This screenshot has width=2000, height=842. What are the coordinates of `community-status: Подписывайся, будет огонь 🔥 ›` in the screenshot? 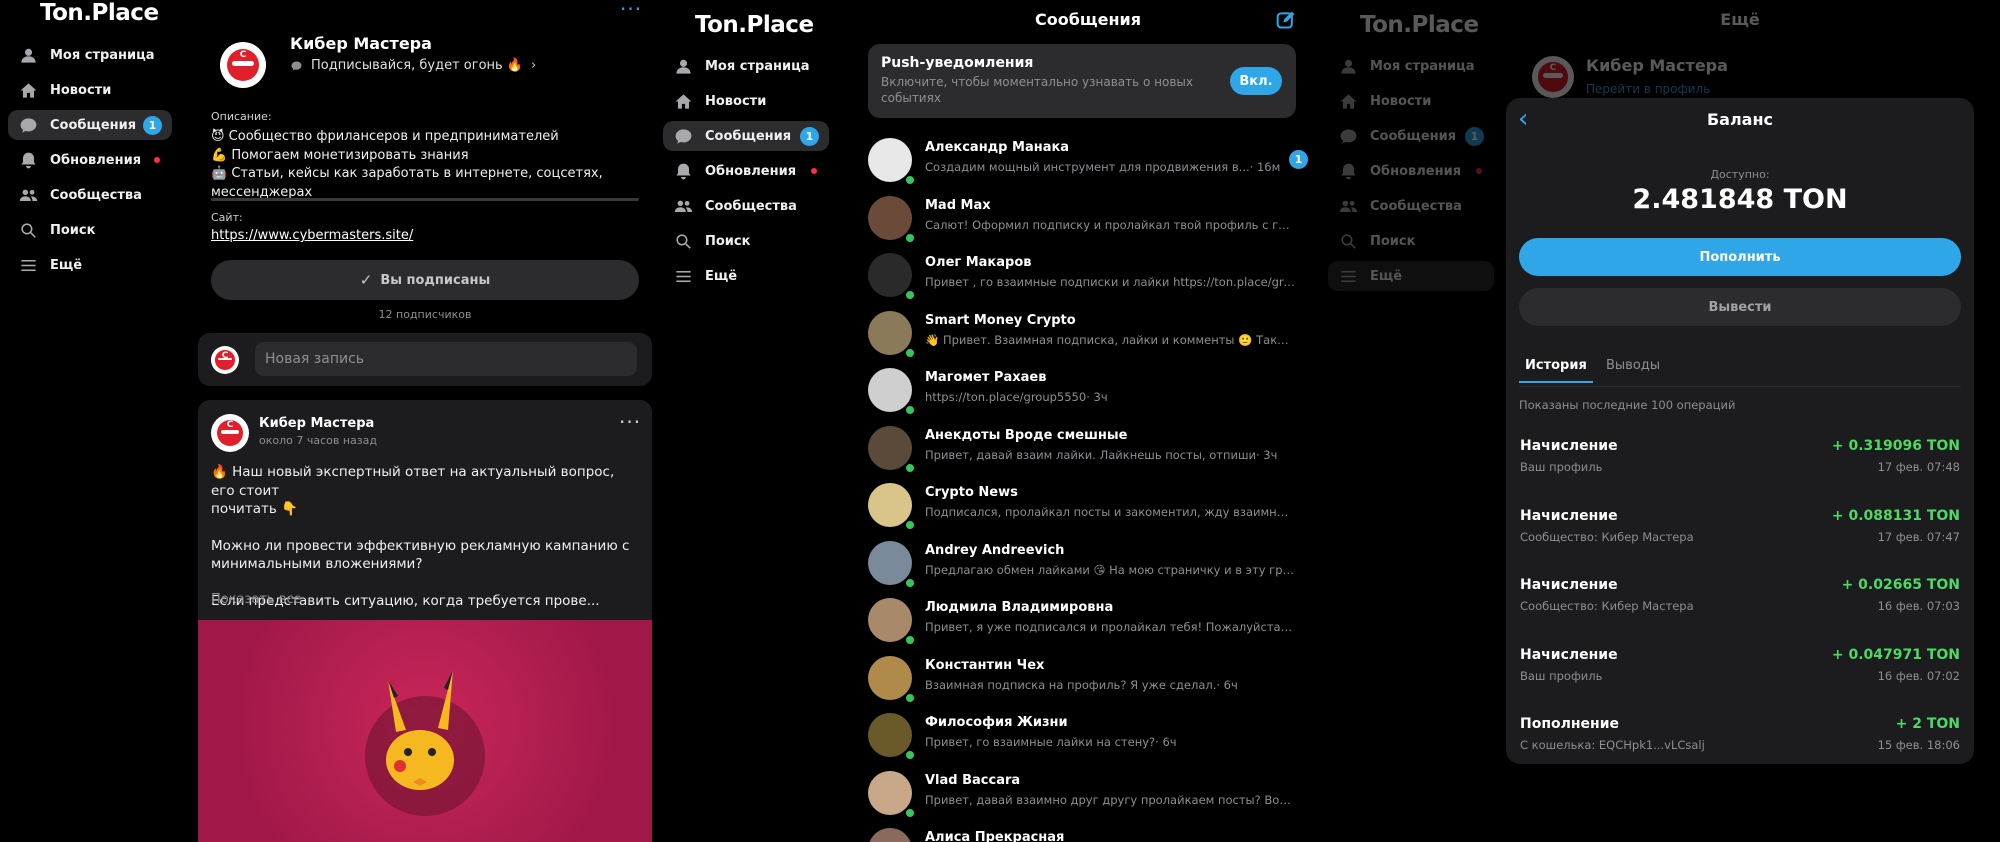 It's located at (413, 65).